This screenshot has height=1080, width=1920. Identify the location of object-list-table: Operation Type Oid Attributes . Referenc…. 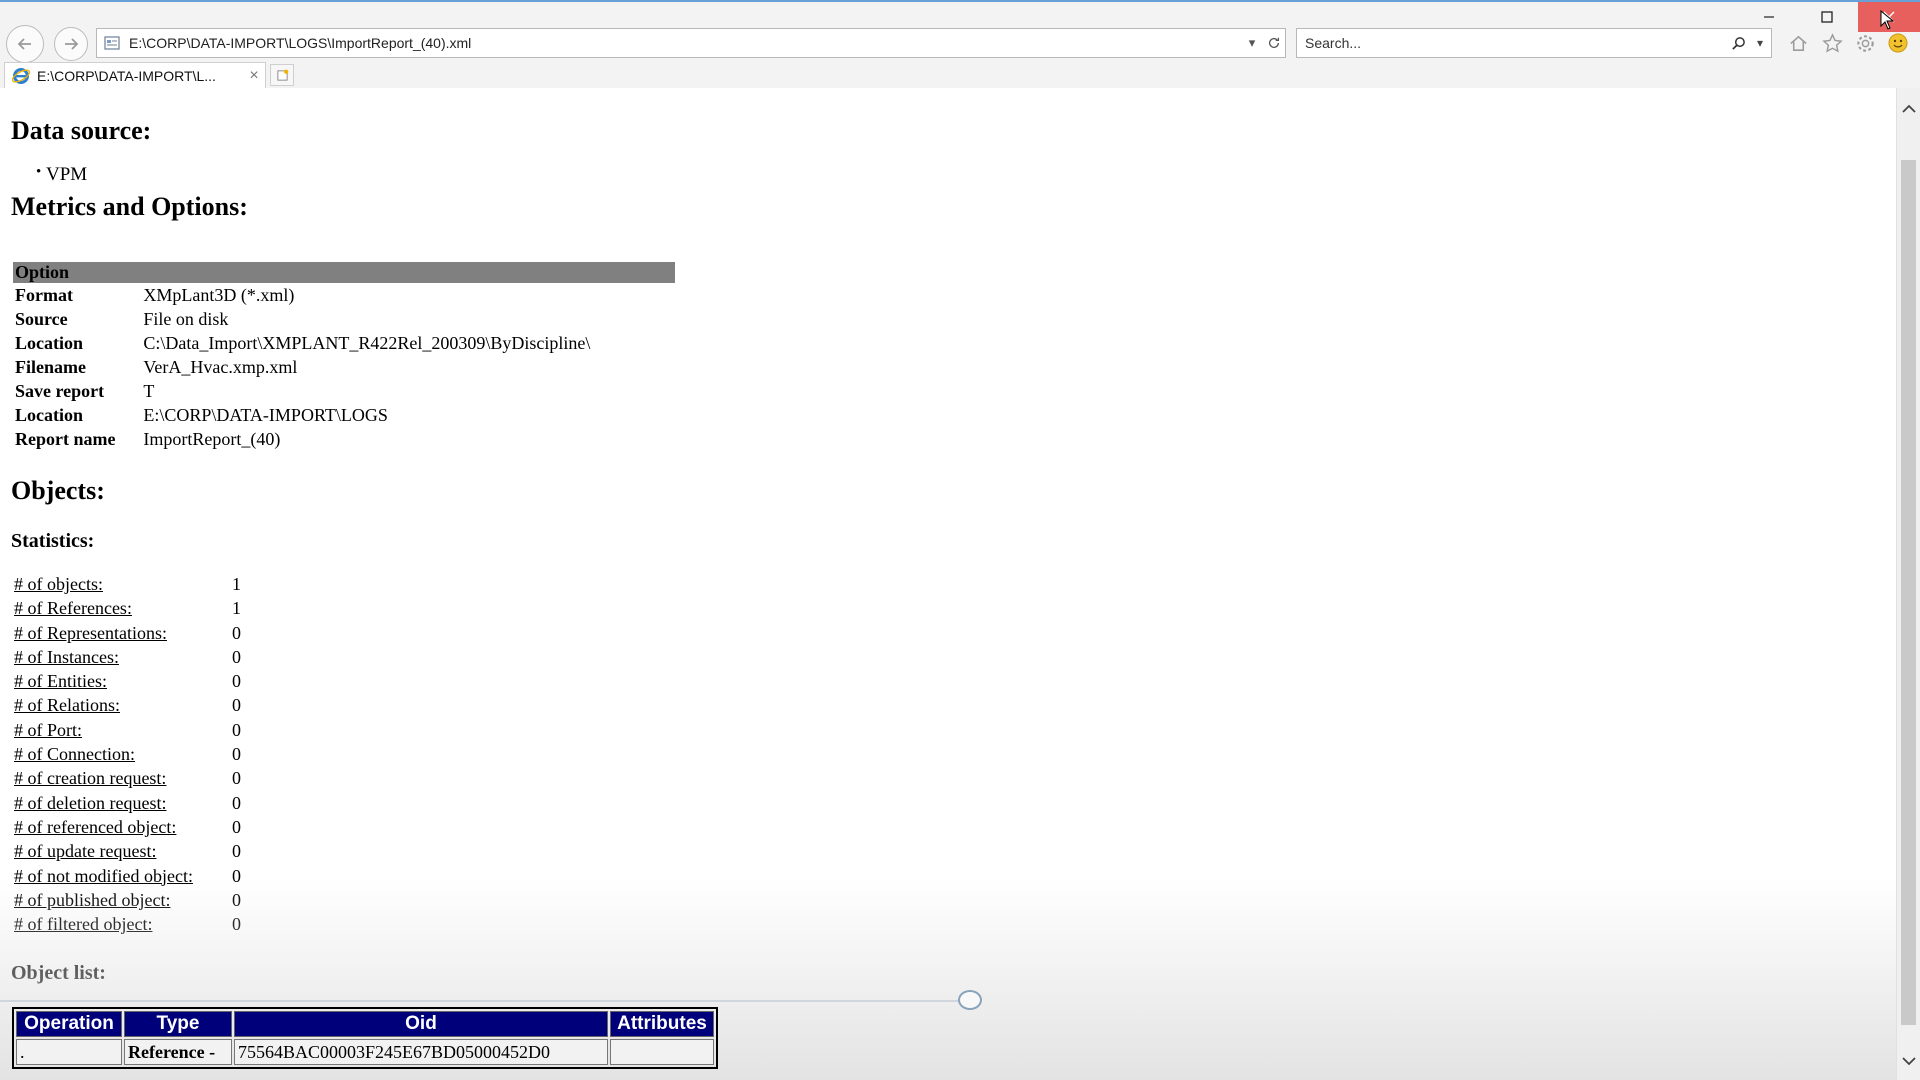
(365, 1038).